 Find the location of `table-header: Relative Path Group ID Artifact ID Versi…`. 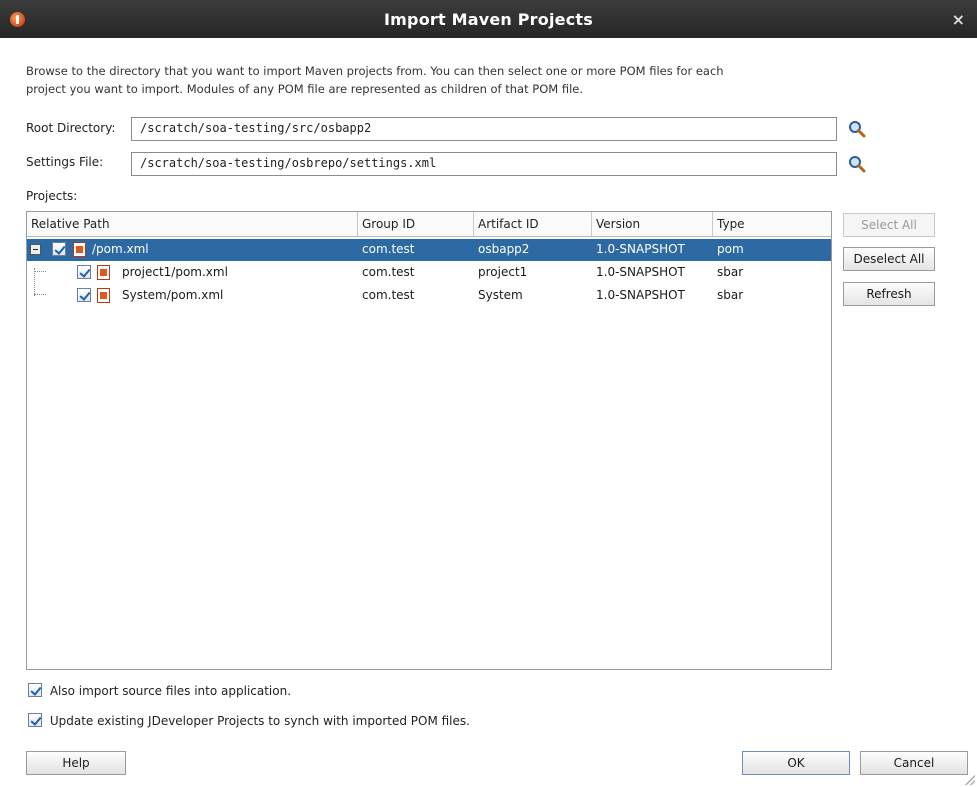

table-header: Relative Path Group ID Artifact ID Versi… is located at coordinates (429, 224).